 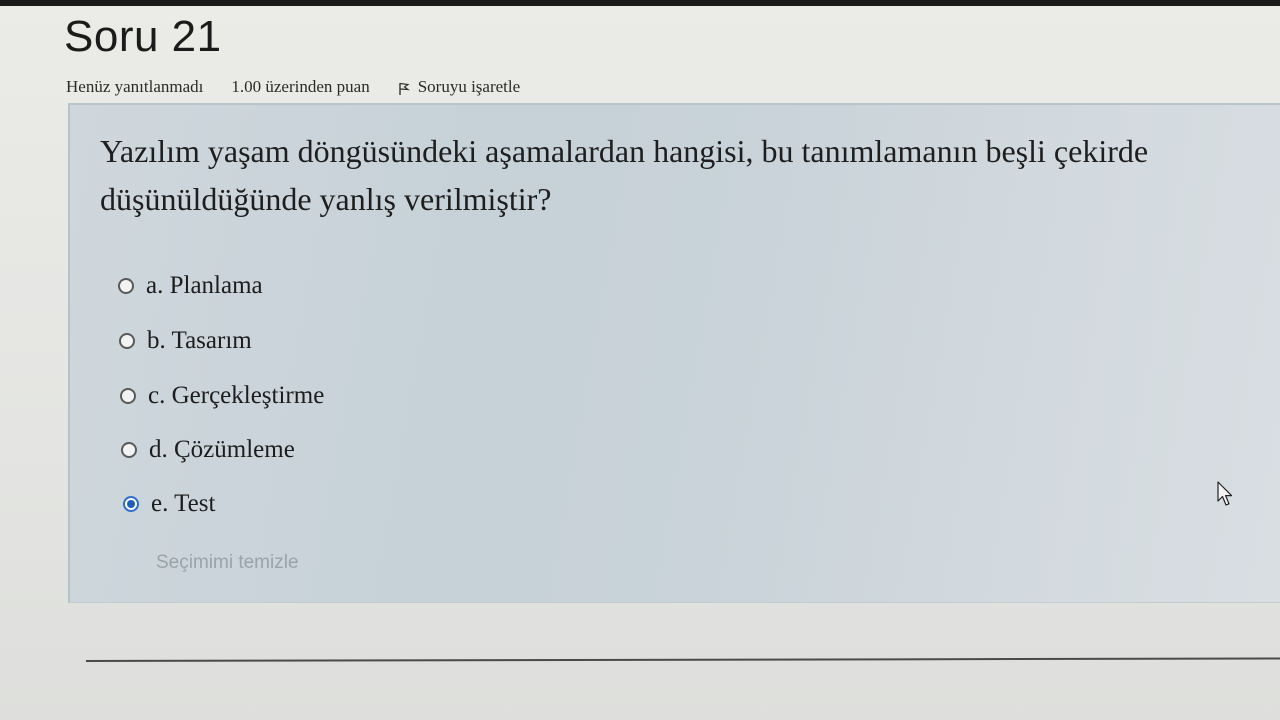 I want to click on radio-button-b, so click(x=127, y=341).